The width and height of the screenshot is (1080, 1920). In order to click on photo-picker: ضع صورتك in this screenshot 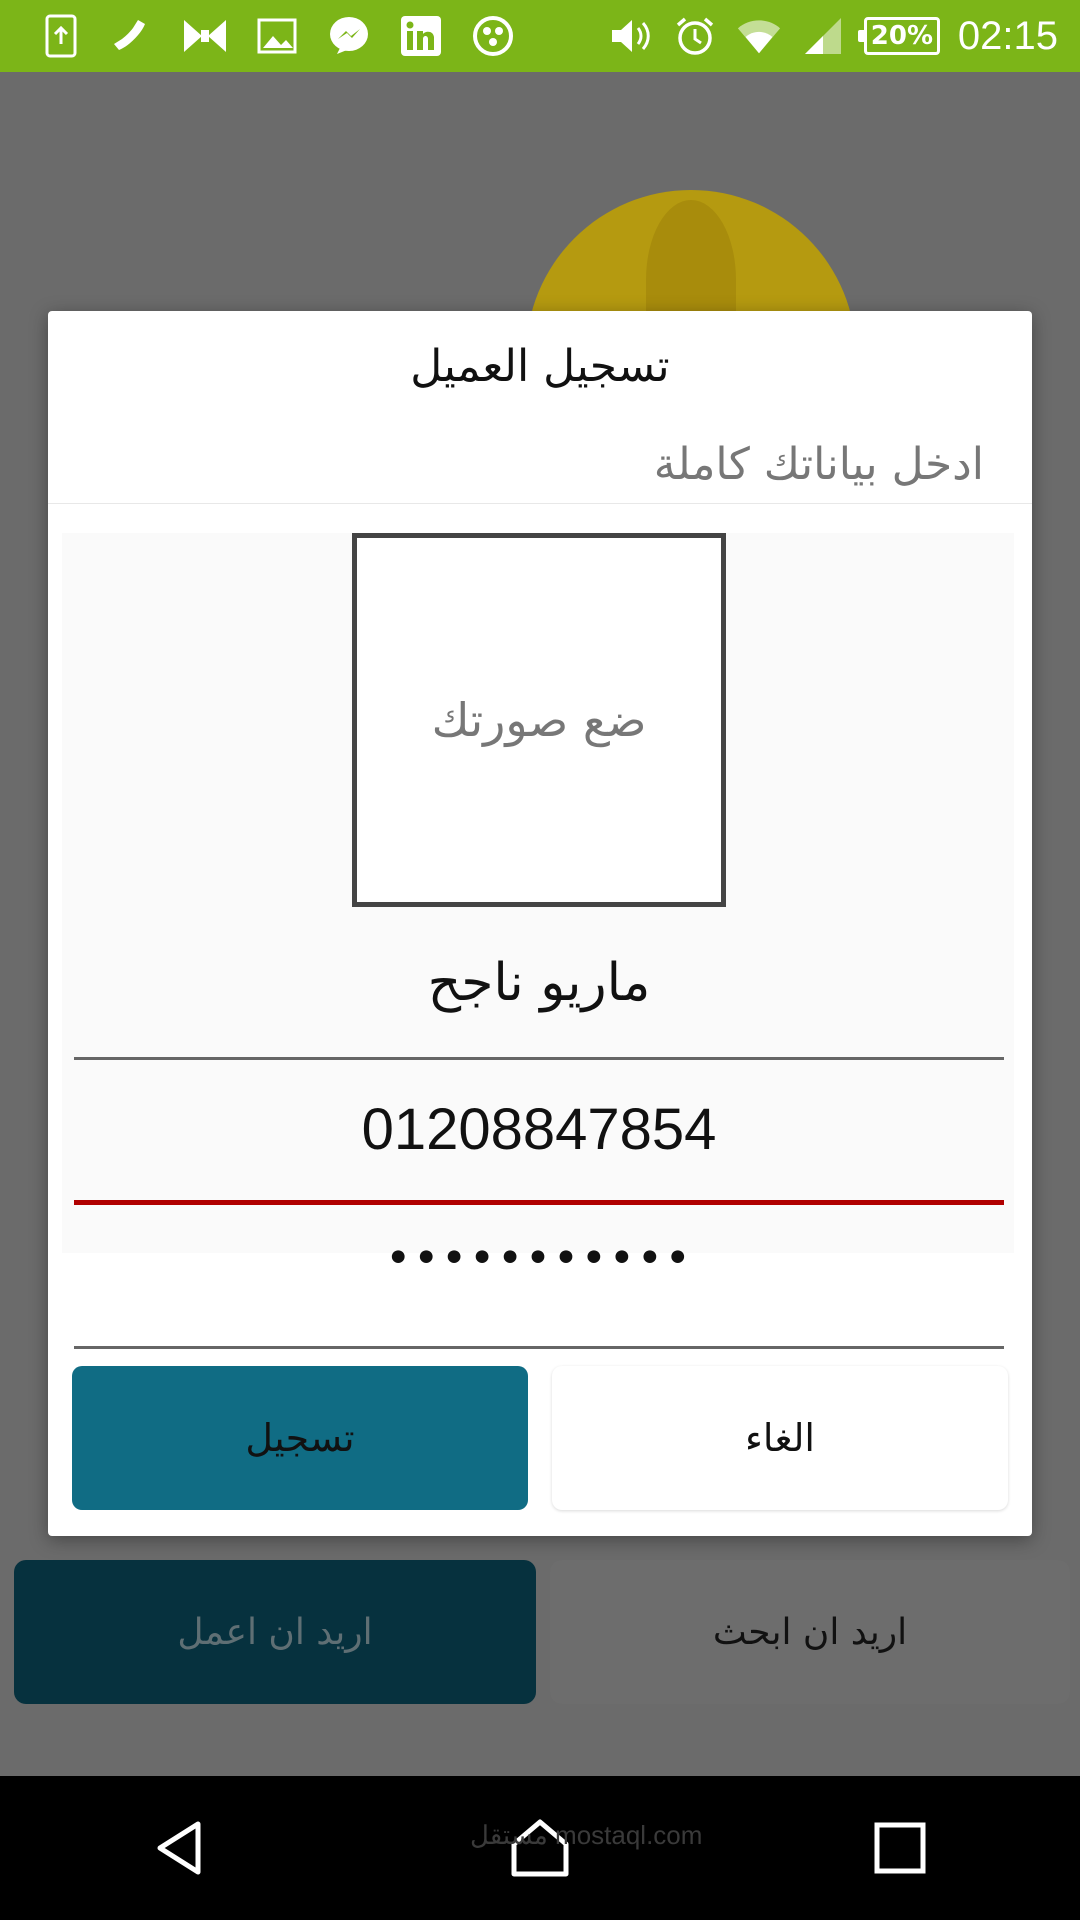, I will do `click(539, 720)`.